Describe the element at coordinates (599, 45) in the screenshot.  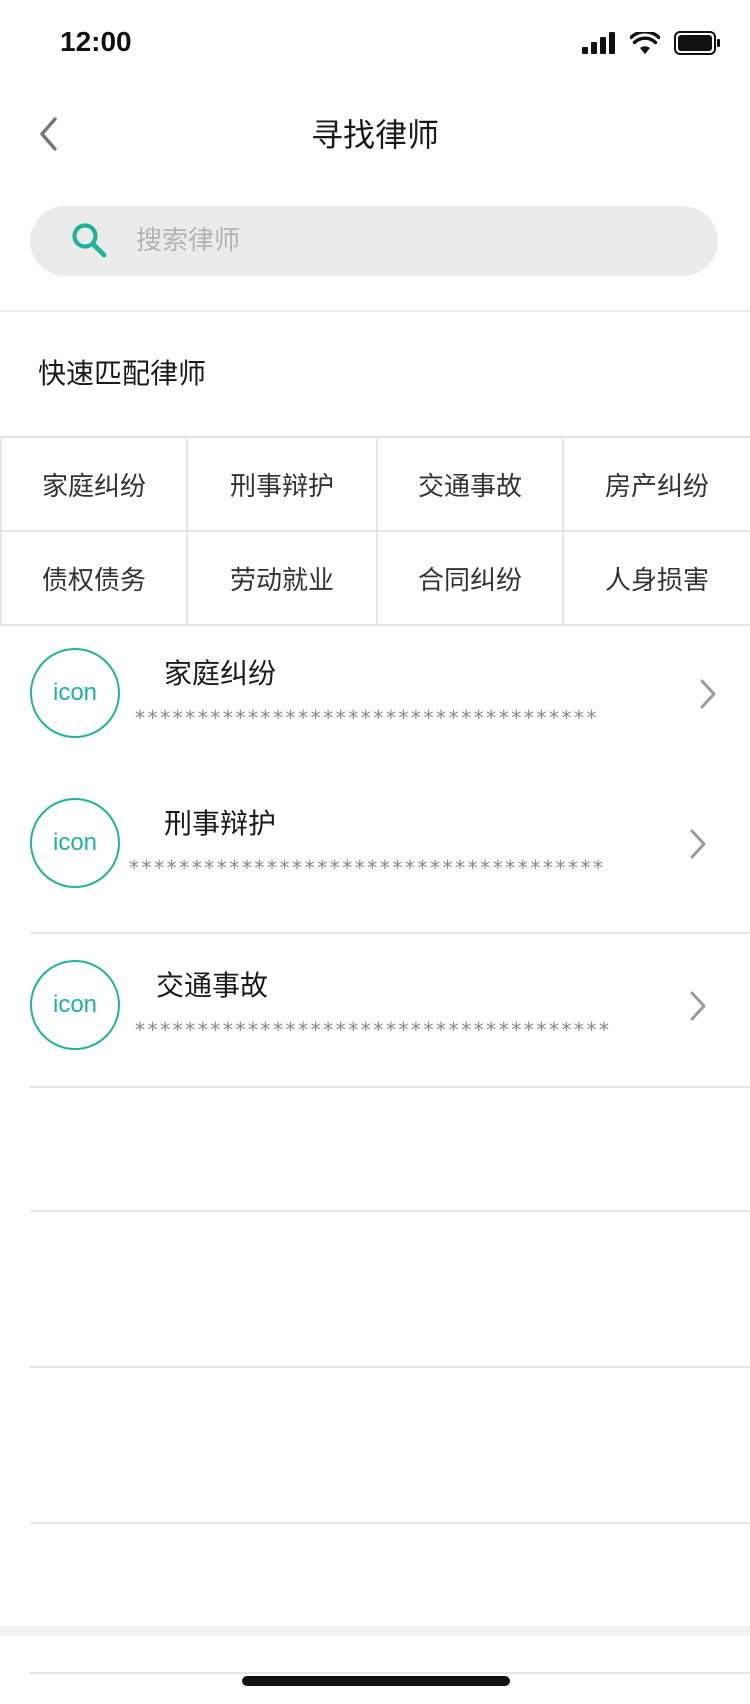
I see `signal-icon` at that location.